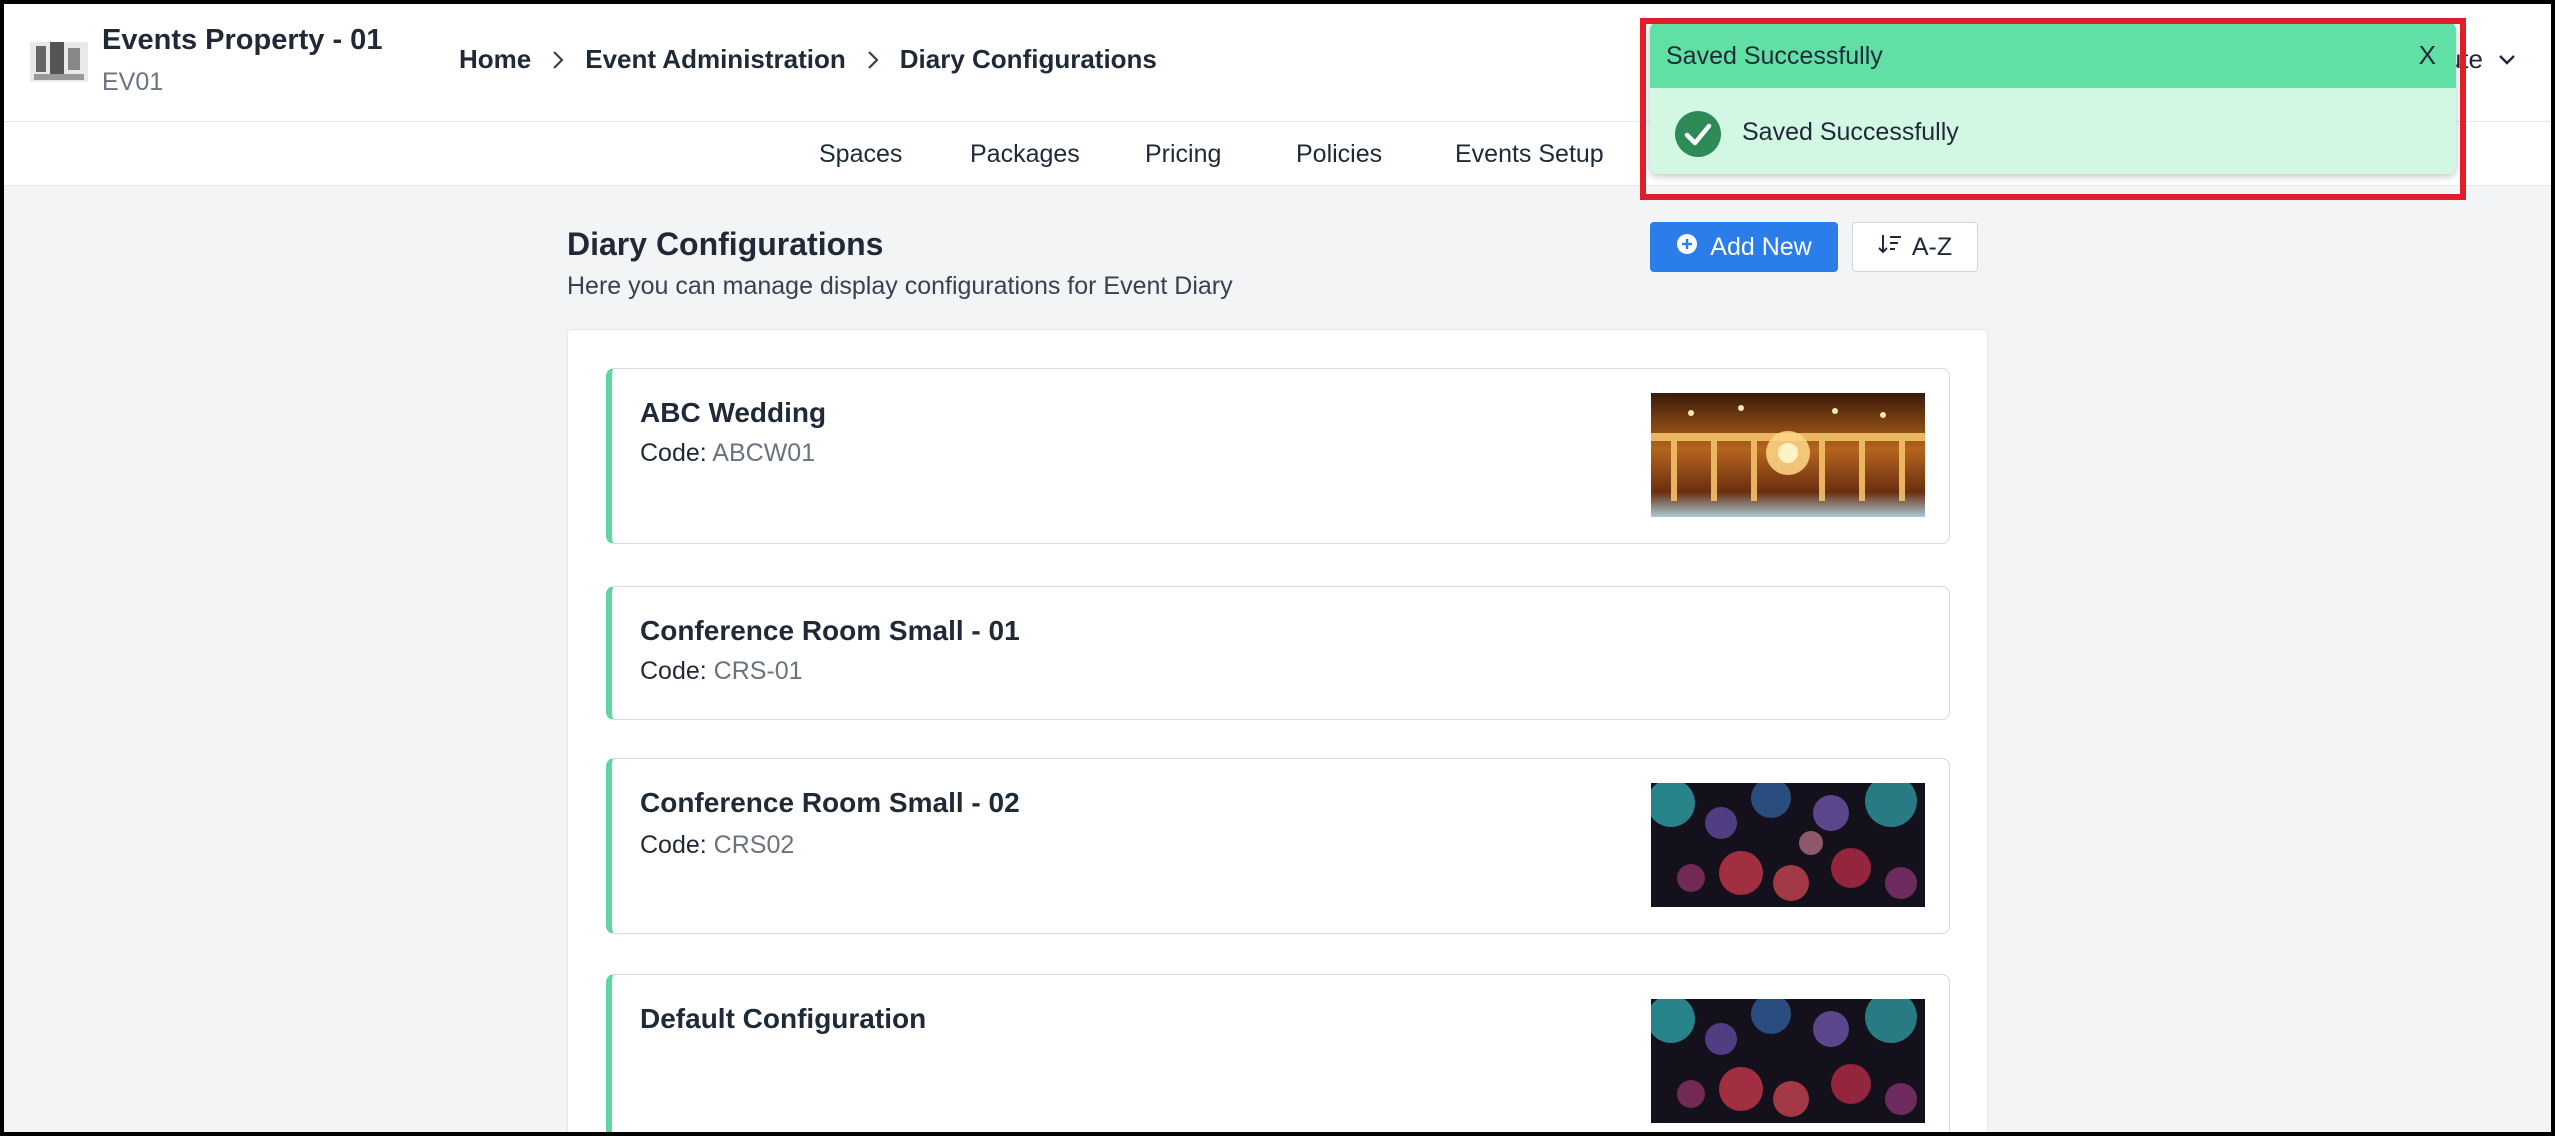 The height and width of the screenshot is (1136, 2555). Describe the element at coordinates (715, 59) in the screenshot. I see `breadcrumb-event-administration: Event Administration` at that location.